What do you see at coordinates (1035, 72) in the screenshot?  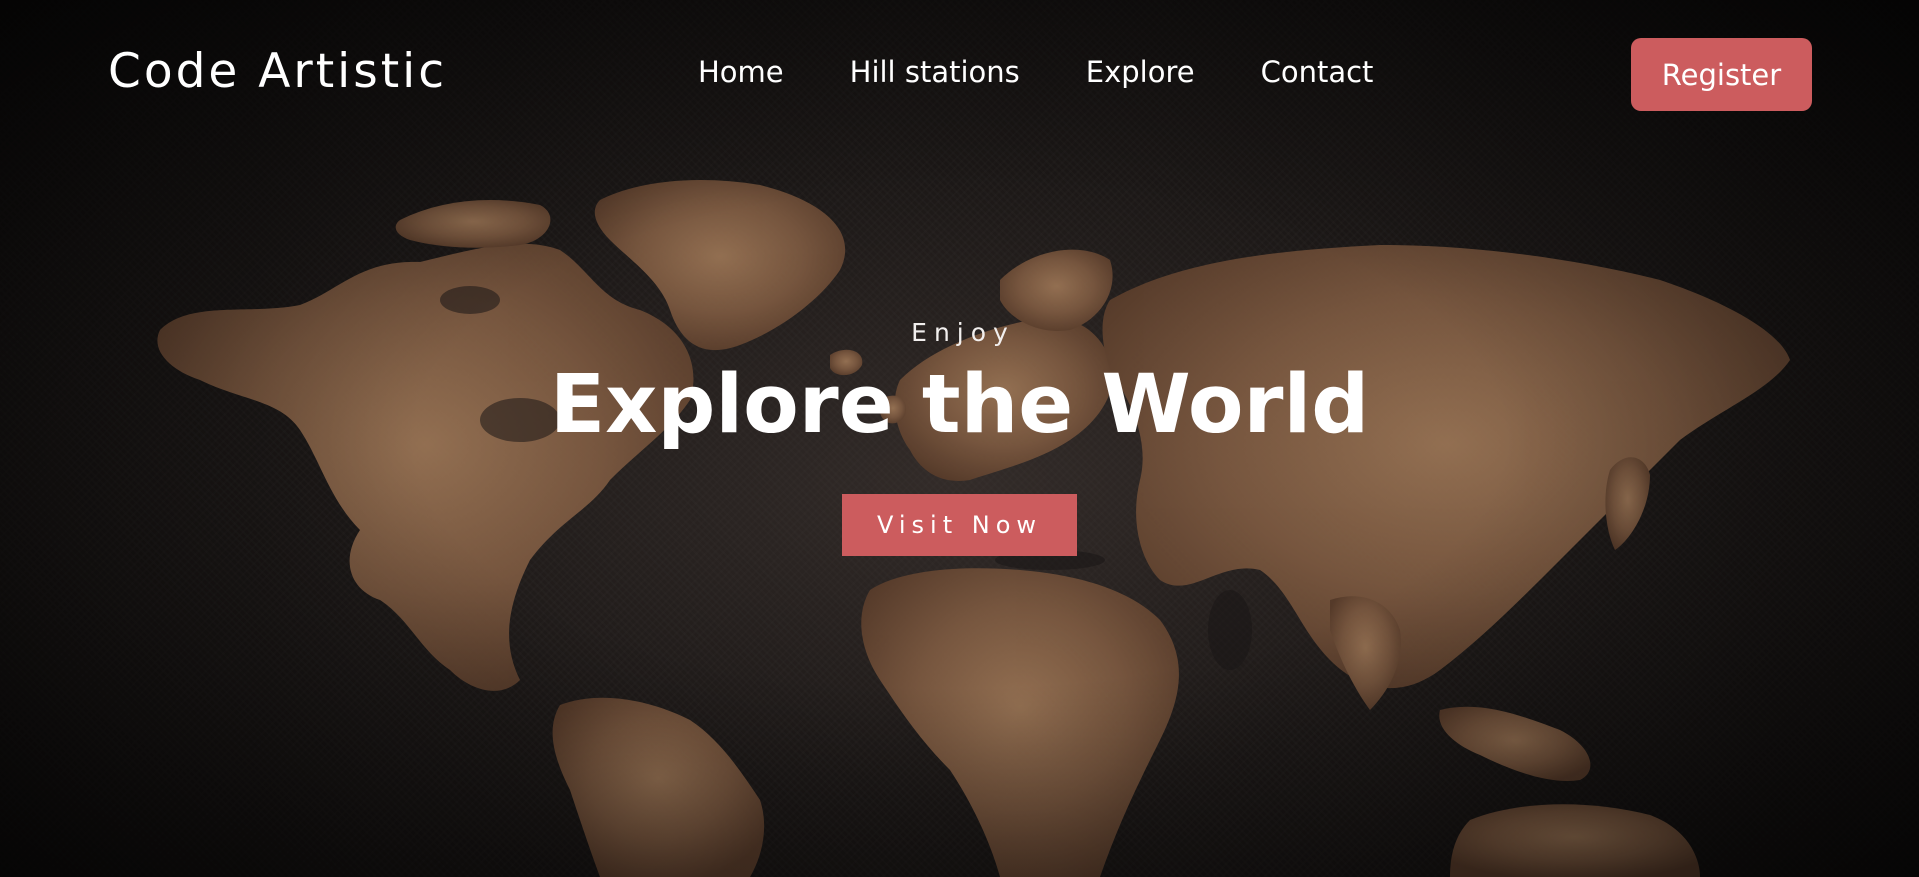 I see `main-nav: Home Hill stations Explore Contact` at bounding box center [1035, 72].